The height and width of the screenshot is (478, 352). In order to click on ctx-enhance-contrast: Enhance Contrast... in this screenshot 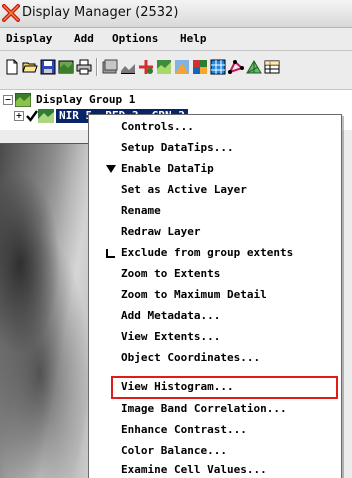, I will do `click(215, 430)`.